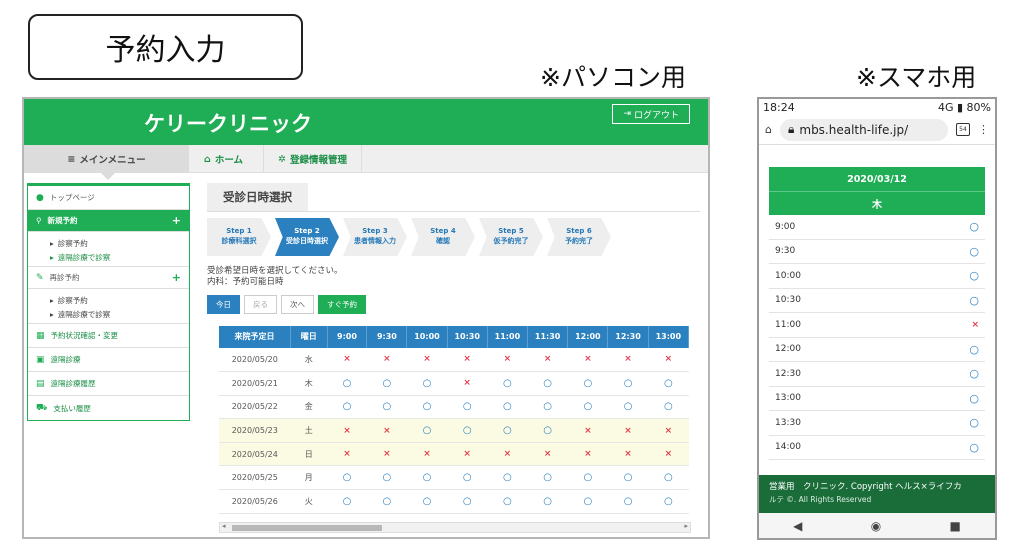 The image size is (1024, 552). Describe the element at coordinates (227, 159) in the screenshot. I see `nav-home: ⌂ ホーム` at that location.